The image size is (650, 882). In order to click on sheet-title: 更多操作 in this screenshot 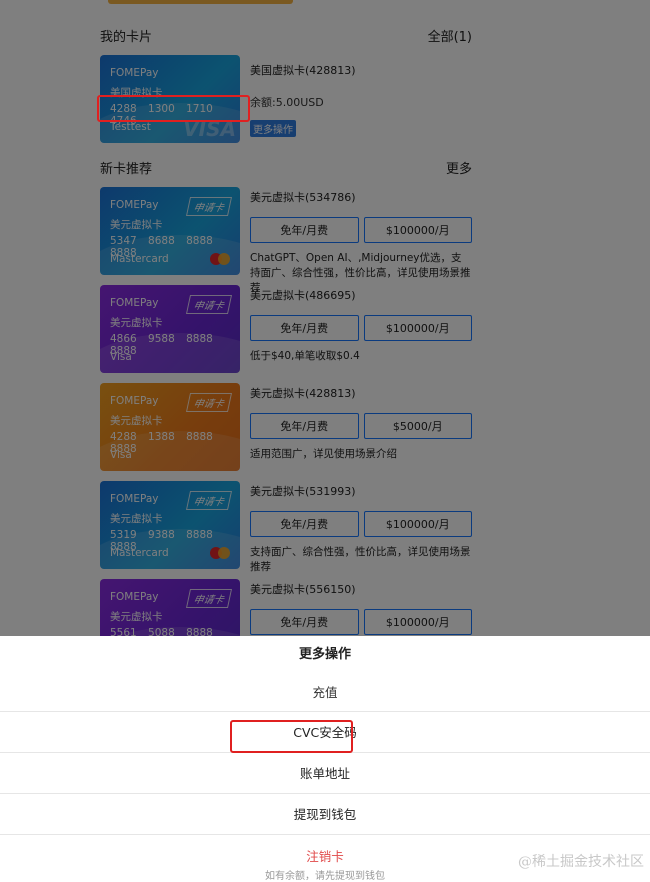, I will do `click(324, 654)`.